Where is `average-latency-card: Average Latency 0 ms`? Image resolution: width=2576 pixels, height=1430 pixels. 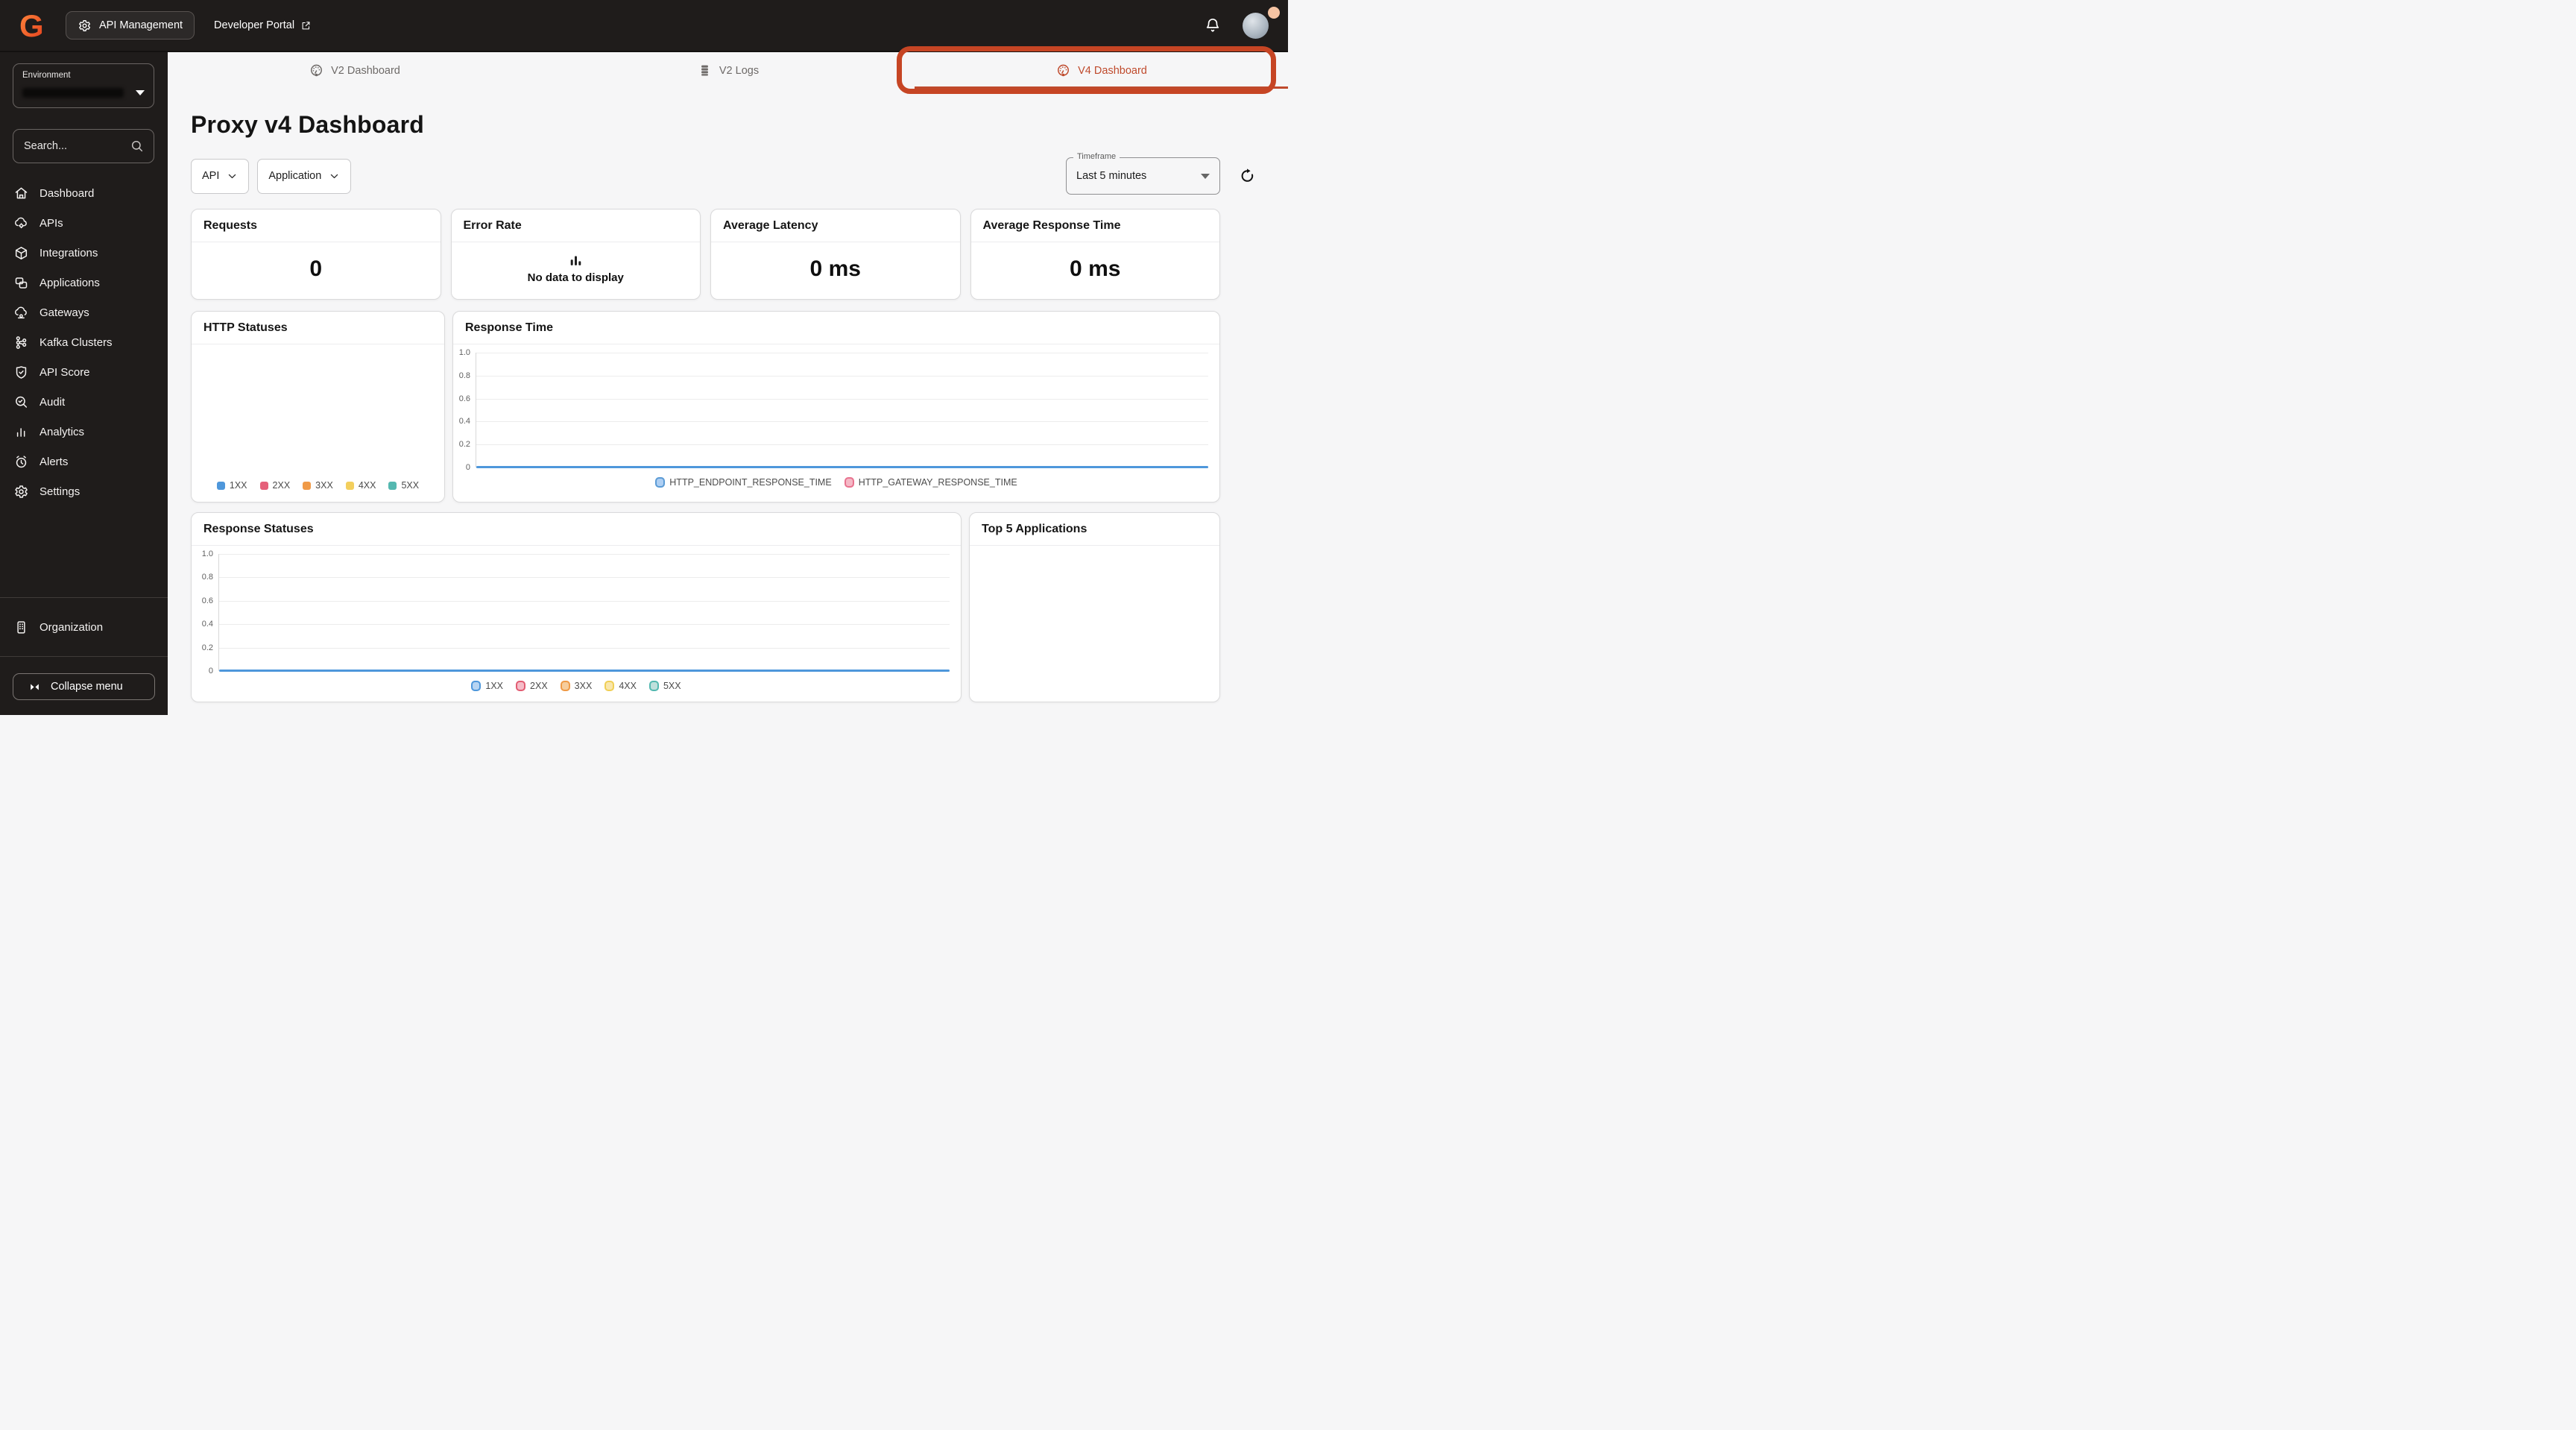
average-latency-card: Average Latency 0 ms is located at coordinates (835, 255).